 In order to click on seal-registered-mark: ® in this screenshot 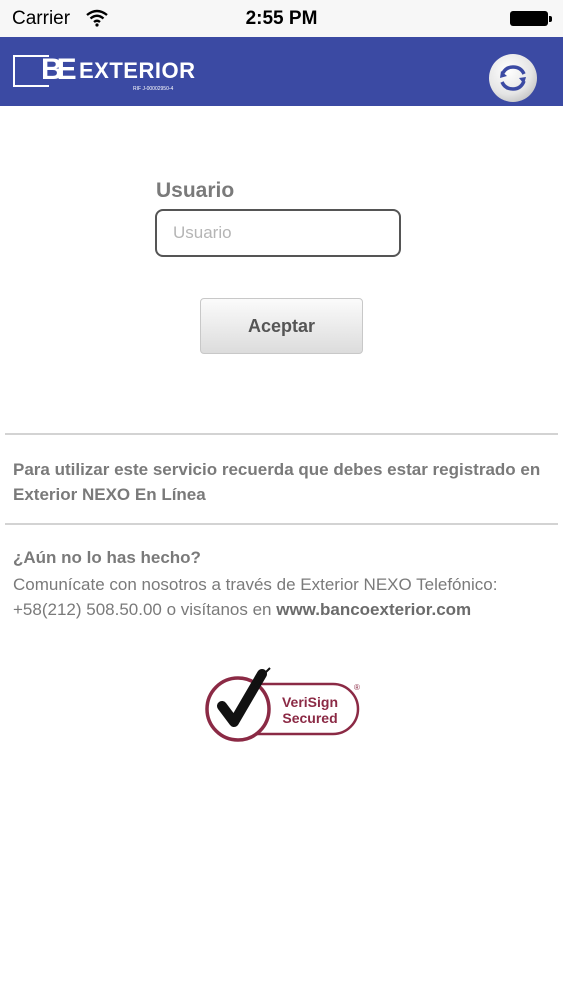, I will do `click(357, 687)`.